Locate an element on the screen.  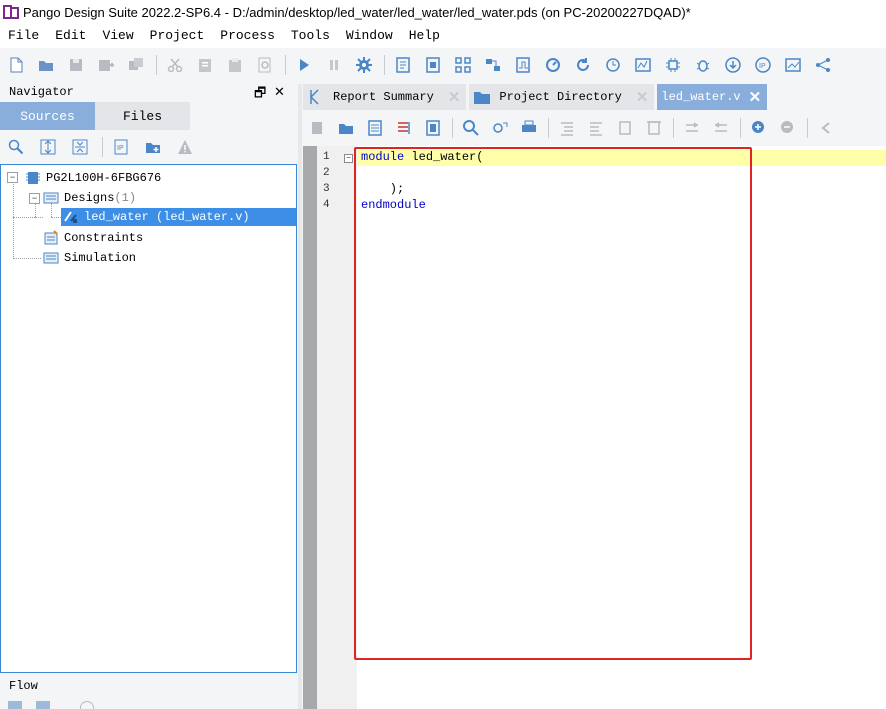
menu-project: Project is located at coordinates (177, 36).